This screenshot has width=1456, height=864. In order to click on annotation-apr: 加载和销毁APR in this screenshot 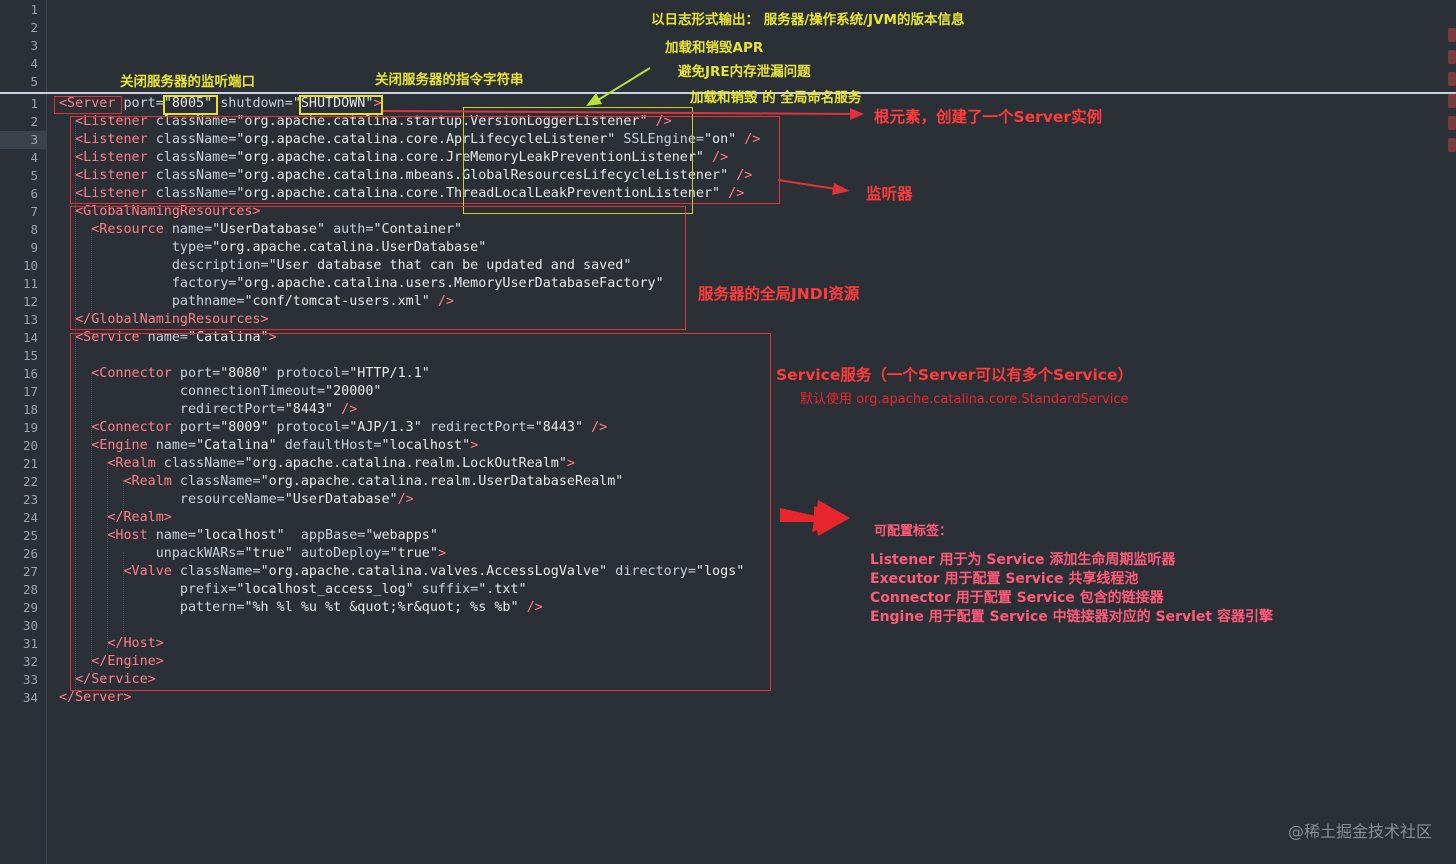, I will do `click(714, 48)`.